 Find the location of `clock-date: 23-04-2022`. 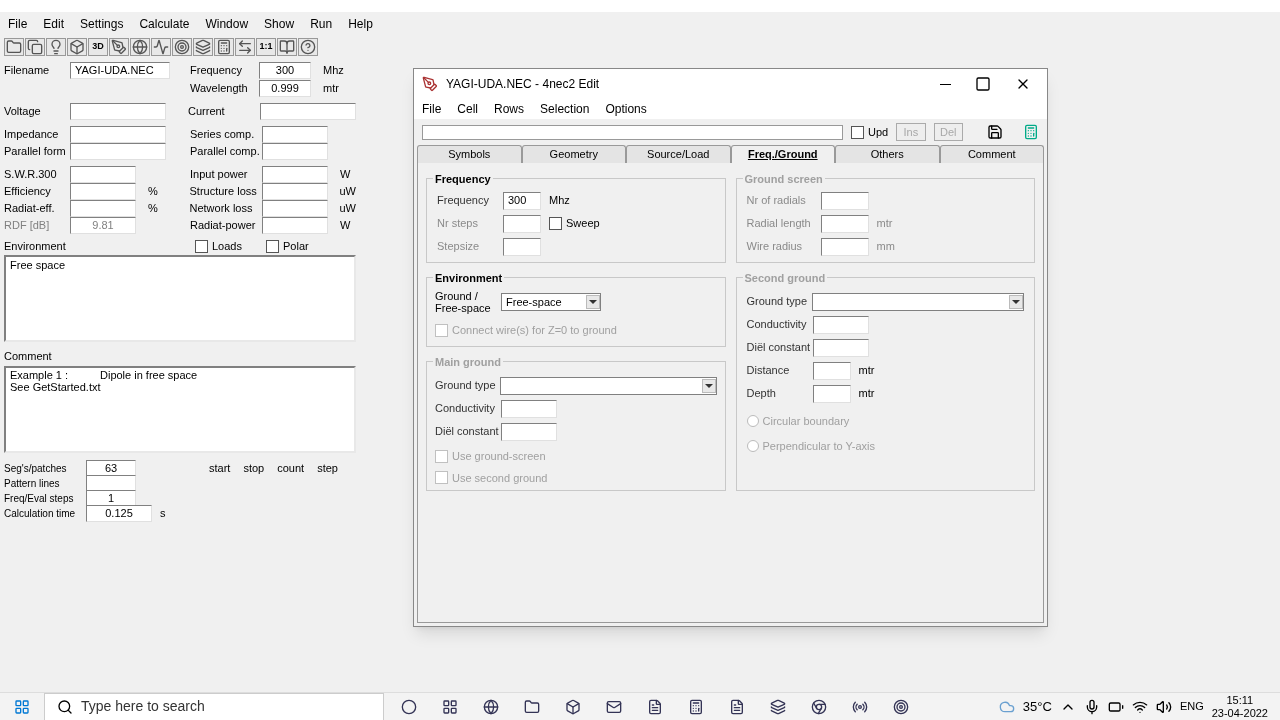

clock-date: 23-04-2022 is located at coordinates (1239, 713).